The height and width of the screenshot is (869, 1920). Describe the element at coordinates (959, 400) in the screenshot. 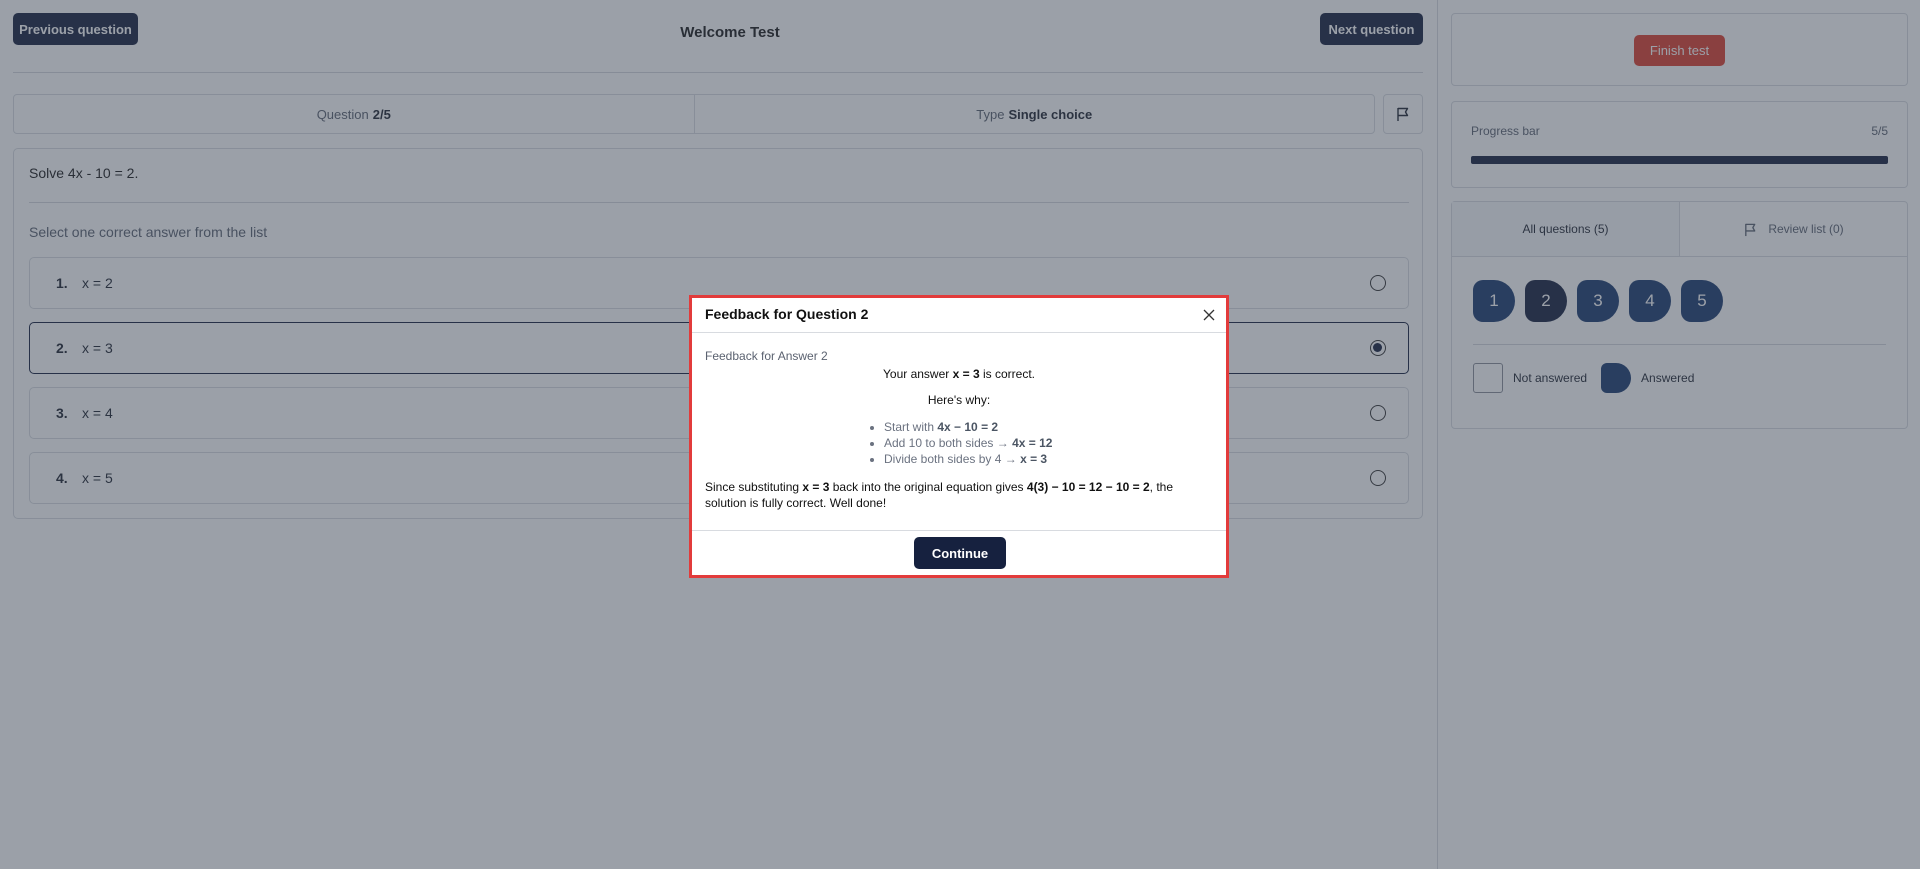

I see `feedback-why: Here's why:` at that location.